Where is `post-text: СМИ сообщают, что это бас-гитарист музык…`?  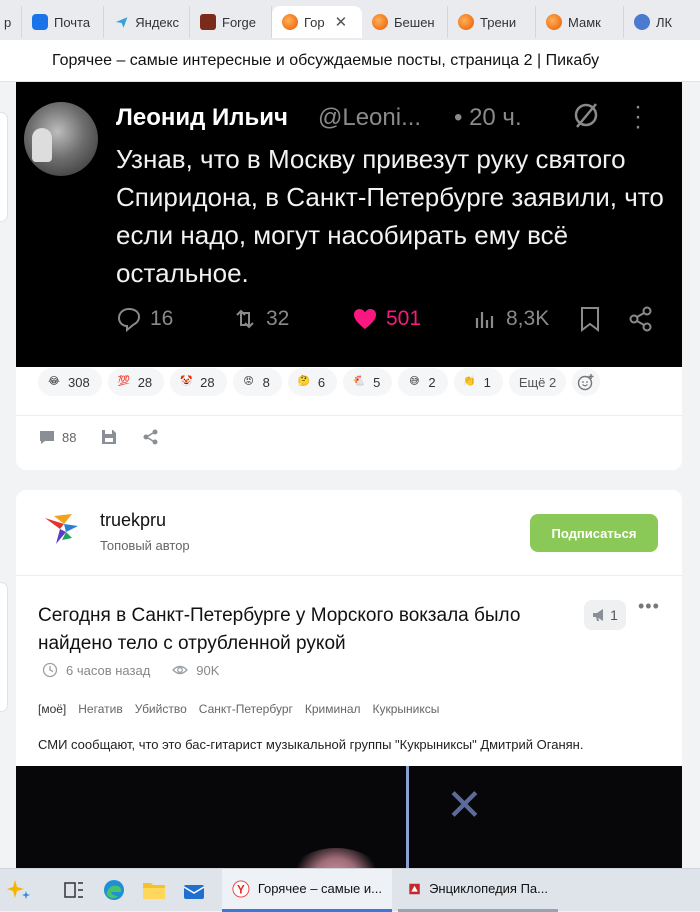 post-text: СМИ сообщают, что это бас-гитарист музык… is located at coordinates (311, 744).